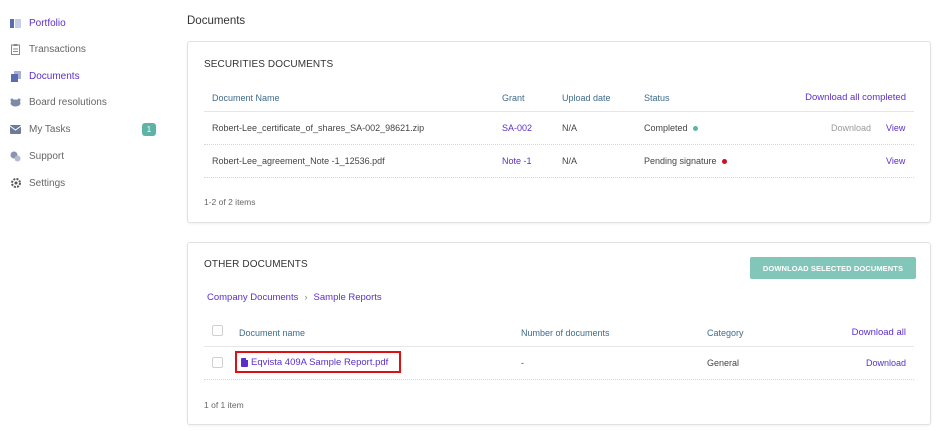 This screenshot has width=939, height=431. I want to click on document-name-cell: Robert-Lee_agreement_Note -1_12536.pdf, so click(298, 161).